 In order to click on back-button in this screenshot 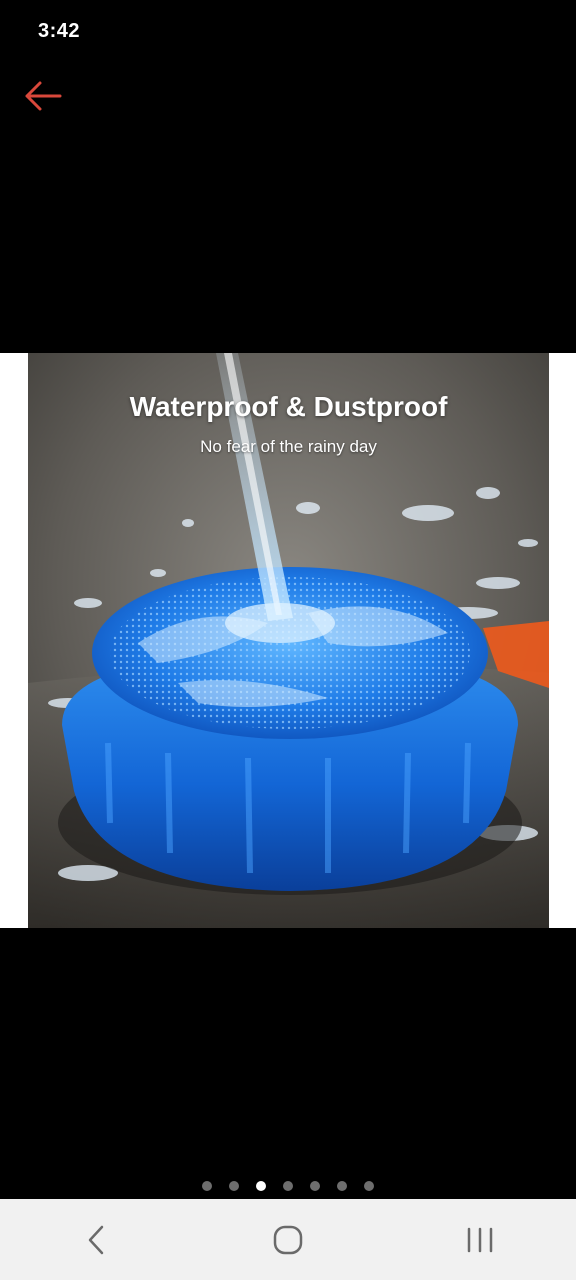, I will do `click(42, 96)`.